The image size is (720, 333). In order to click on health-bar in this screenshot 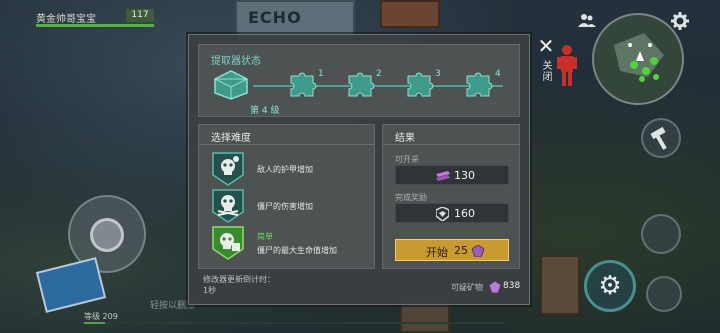, I will do `click(95, 25)`.